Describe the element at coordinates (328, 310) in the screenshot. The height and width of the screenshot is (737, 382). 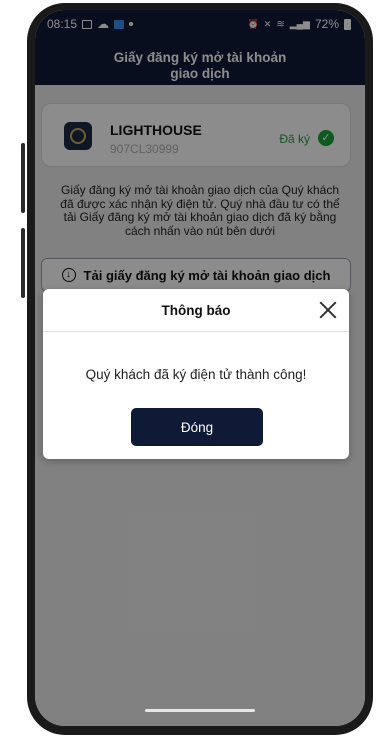
I see `close-icon` at that location.